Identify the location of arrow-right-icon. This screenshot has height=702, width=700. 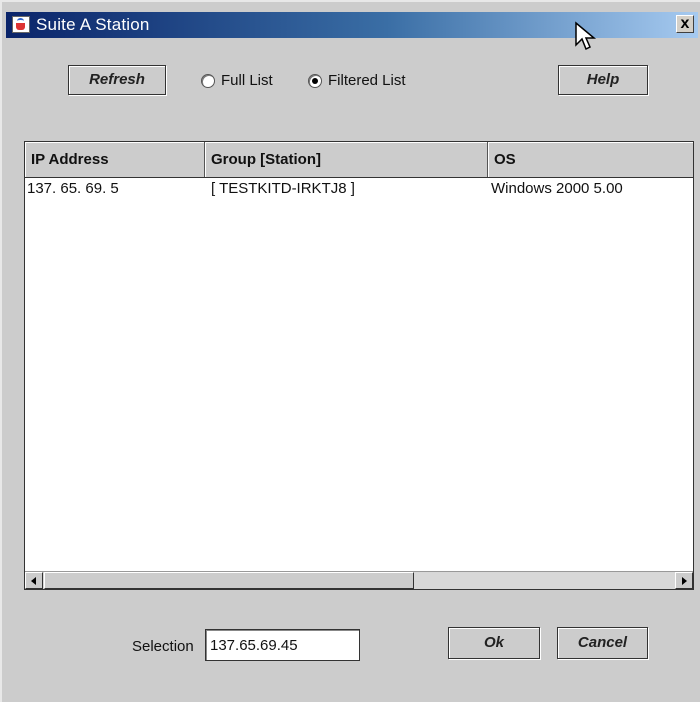
(684, 581).